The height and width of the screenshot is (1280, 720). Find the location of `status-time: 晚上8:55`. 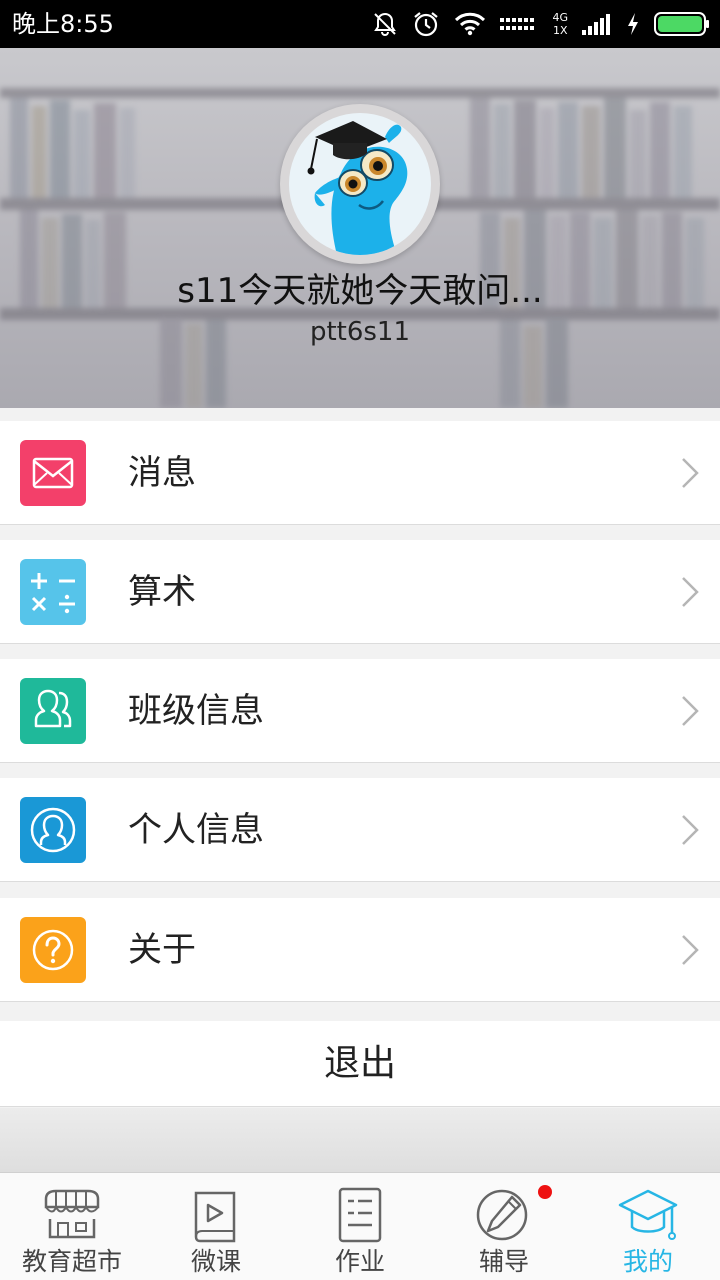

status-time: 晚上8:55 is located at coordinates (63, 24).